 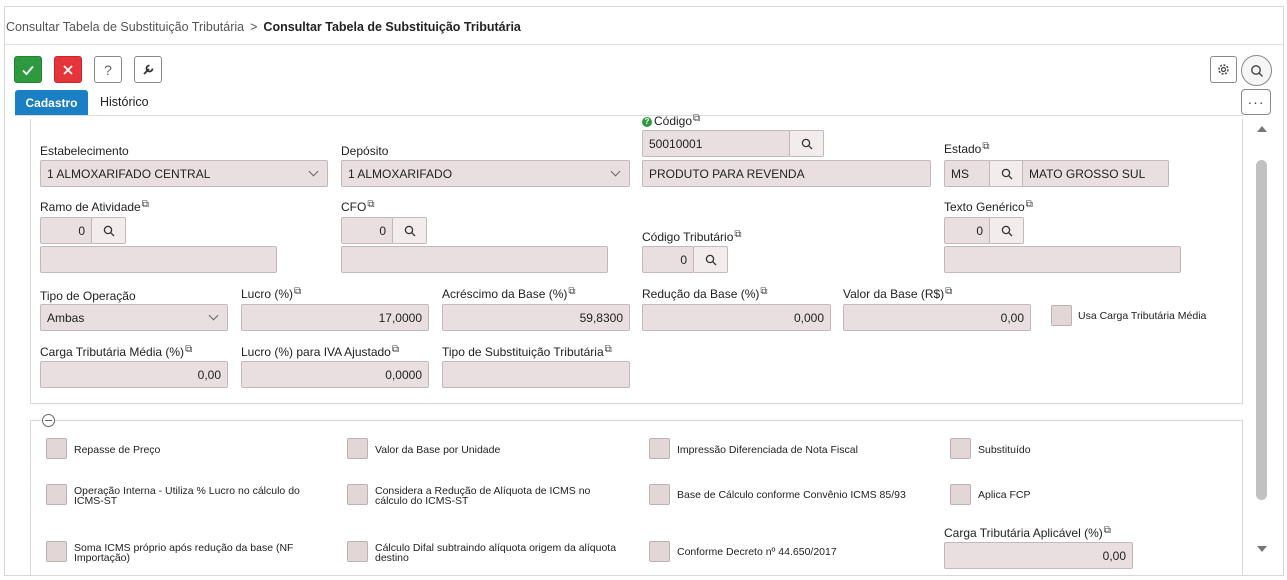 What do you see at coordinates (960, 173) in the screenshot?
I see `estado-code-value: MS` at bounding box center [960, 173].